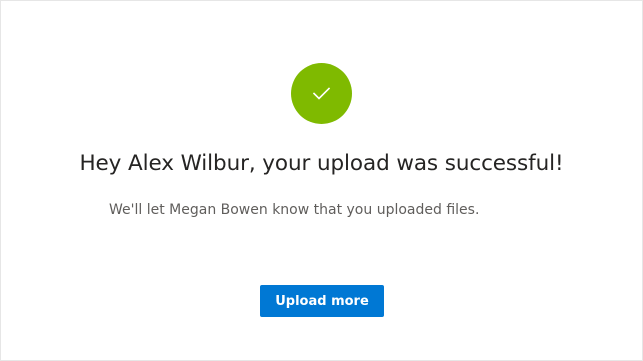 This screenshot has width=643, height=361. I want to click on success-badge, so click(321, 93).